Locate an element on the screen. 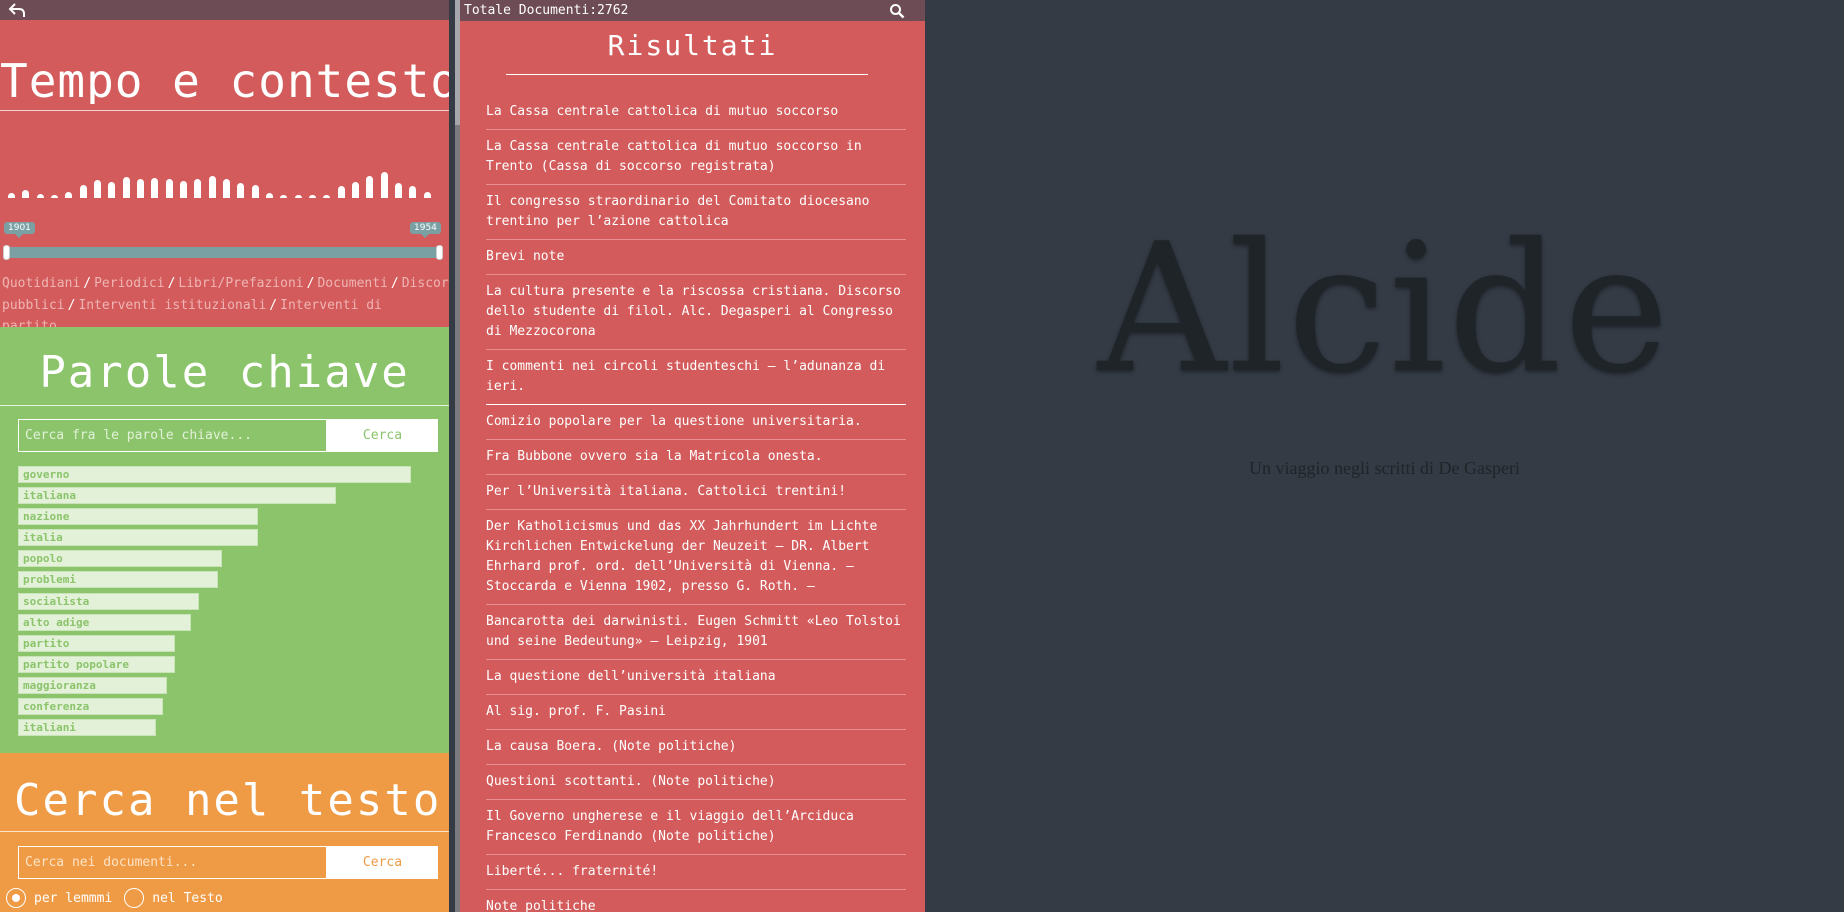  keywords-title: Parole chiave is located at coordinates (224, 372).